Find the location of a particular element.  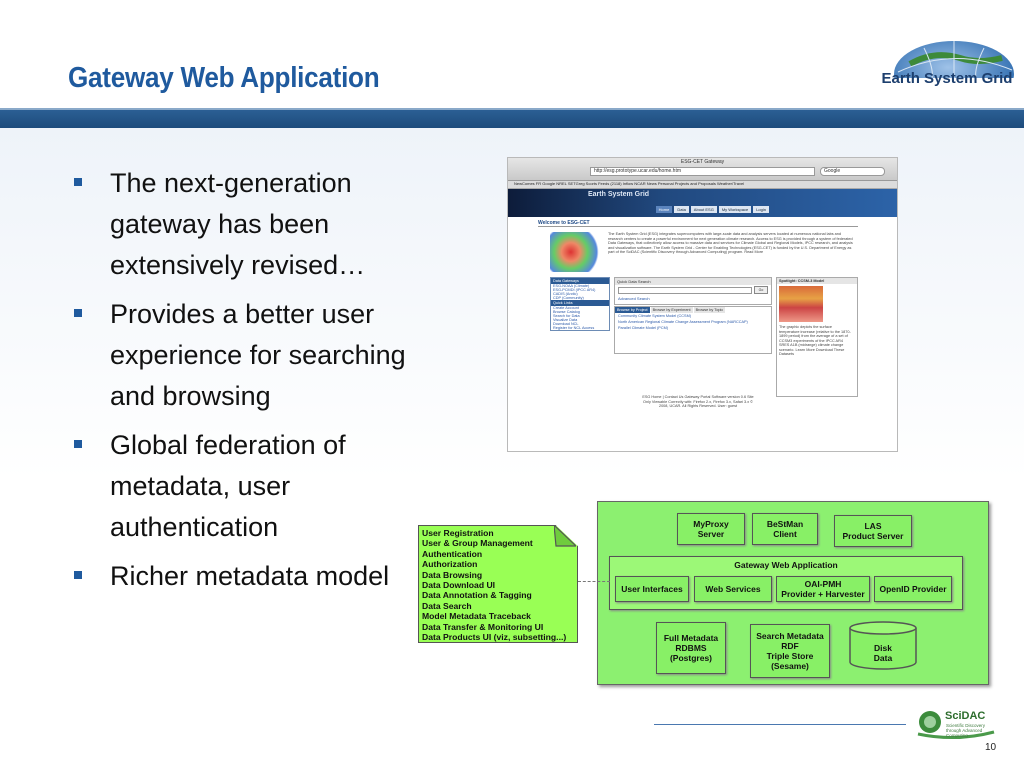

myproxy-box: MyProxy Server is located at coordinates (711, 529).